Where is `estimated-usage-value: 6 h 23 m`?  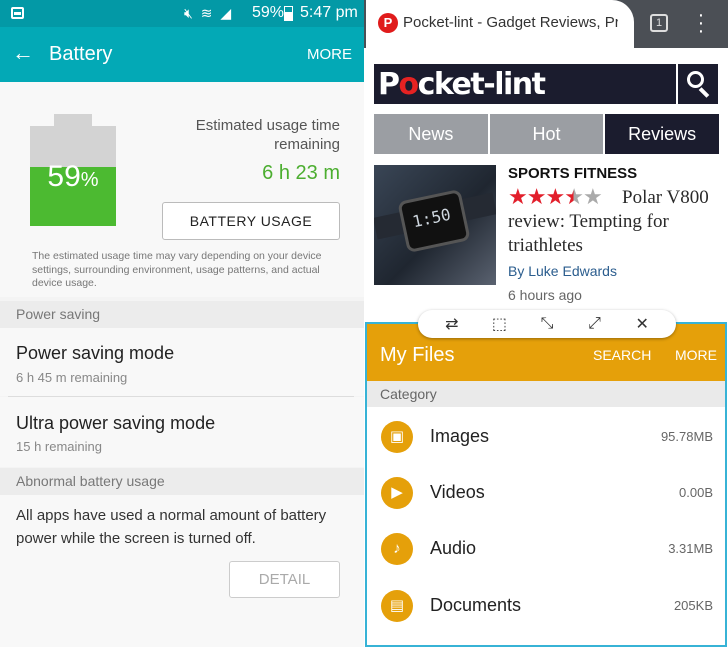
estimated-usage-value: 6 h 23 m is located at coordinates (301, 173).